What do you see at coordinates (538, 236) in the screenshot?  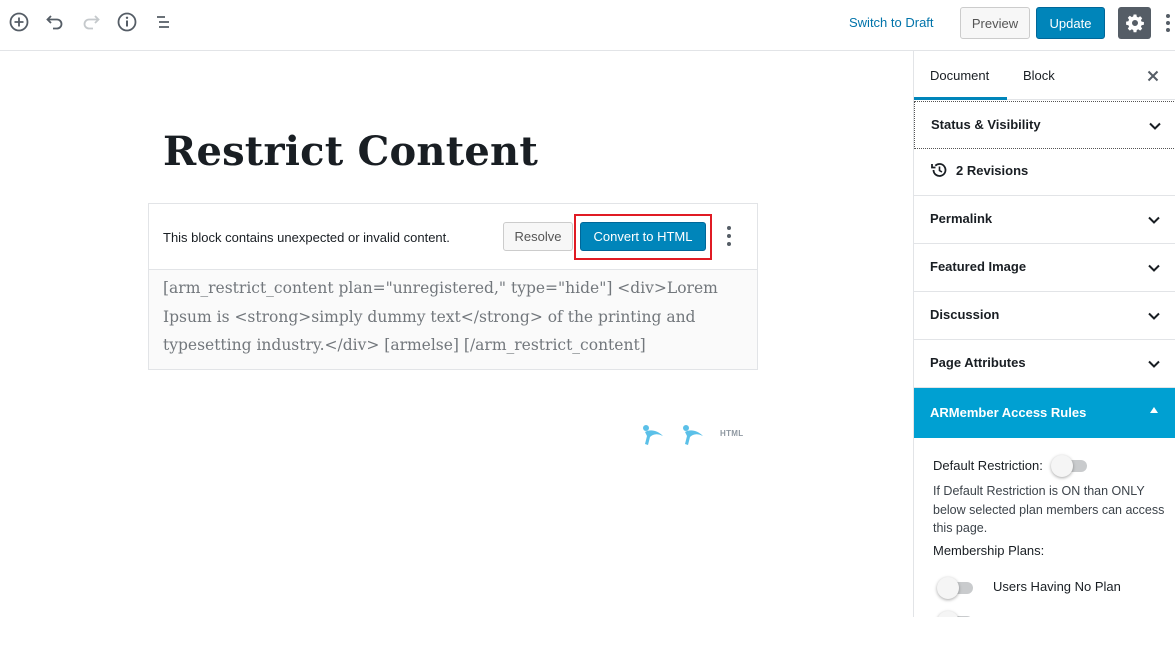 I see `resolve-button: Resolve` at bounding box center [538, 236].